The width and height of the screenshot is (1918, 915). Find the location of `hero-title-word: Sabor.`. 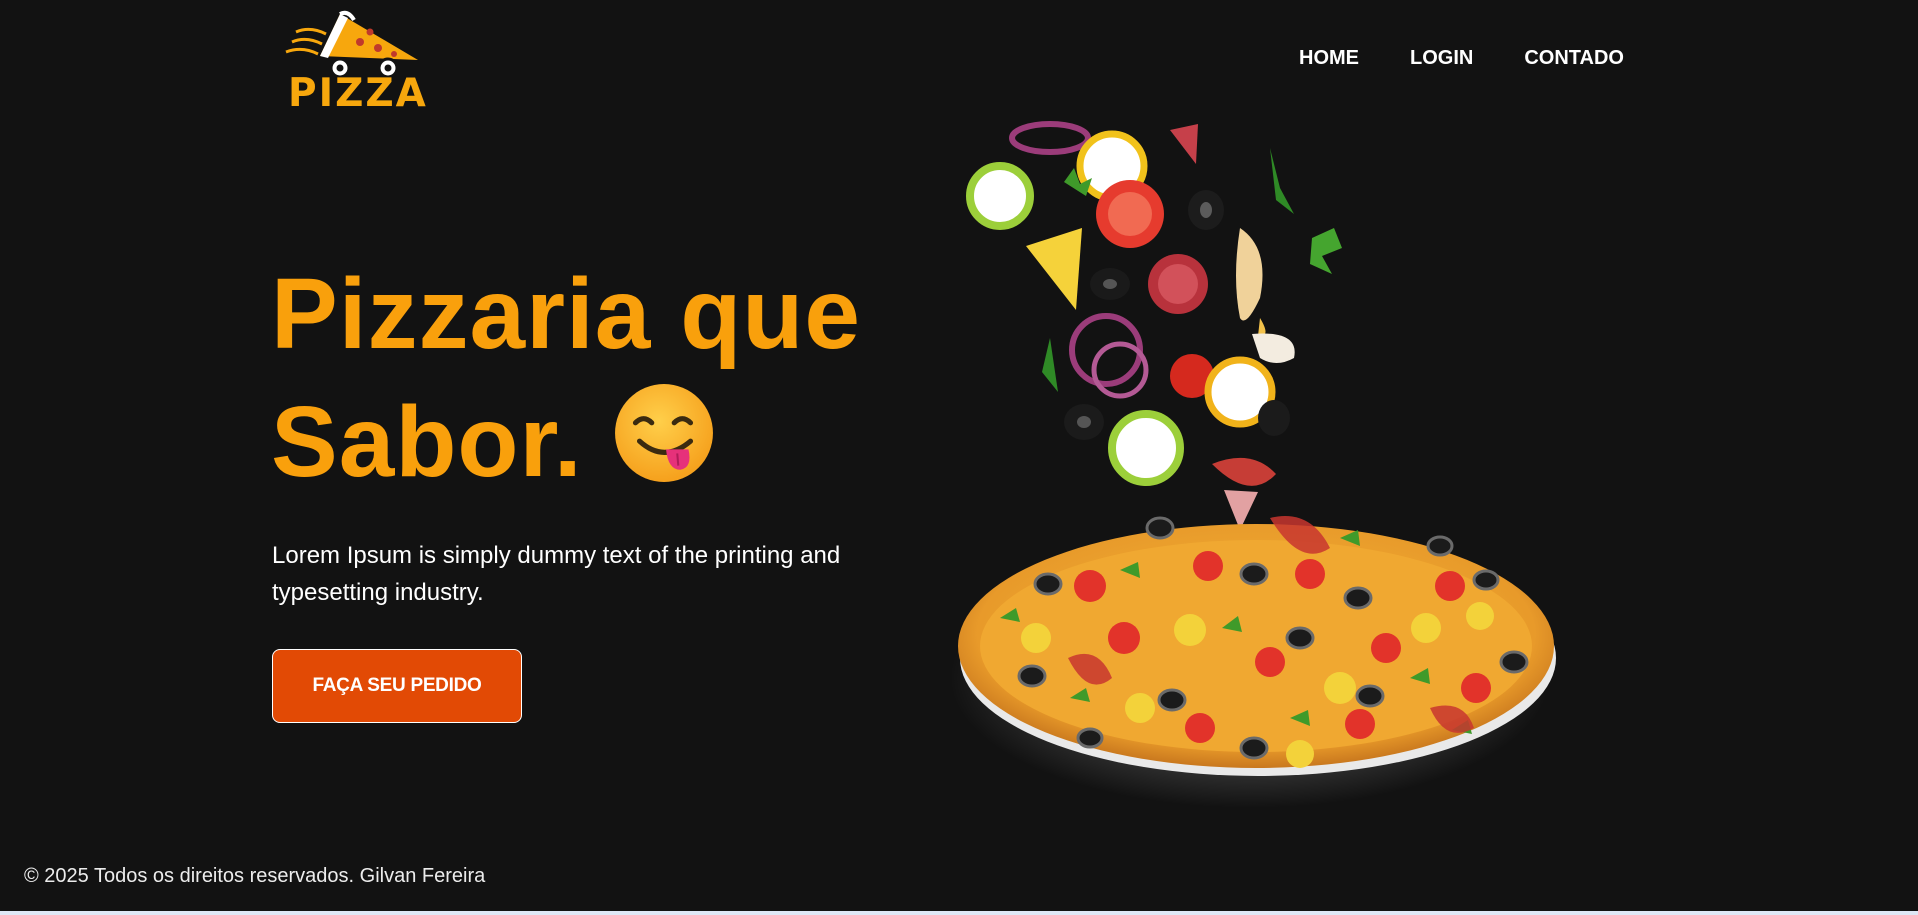

hero-title-word: Sabor. is located at coordinates (427, 442).